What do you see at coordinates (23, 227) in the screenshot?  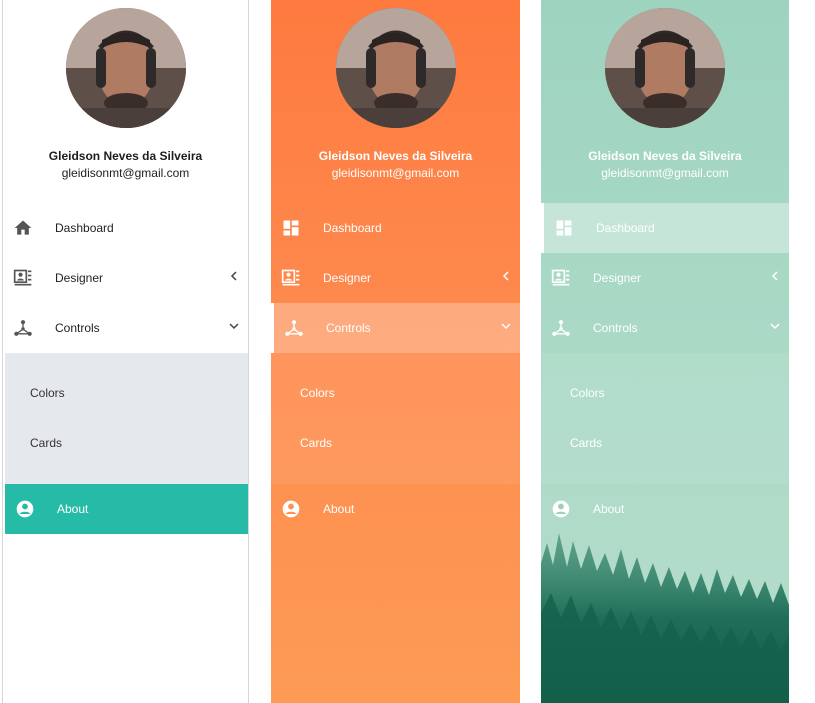 I see `home-icon` at bounding box center [23, 227].